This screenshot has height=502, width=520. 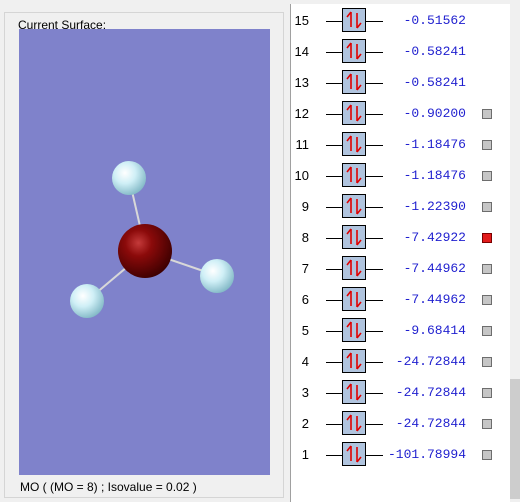 I want to click on mo-row: 6 -7.44962, so click(x=405, y=300).